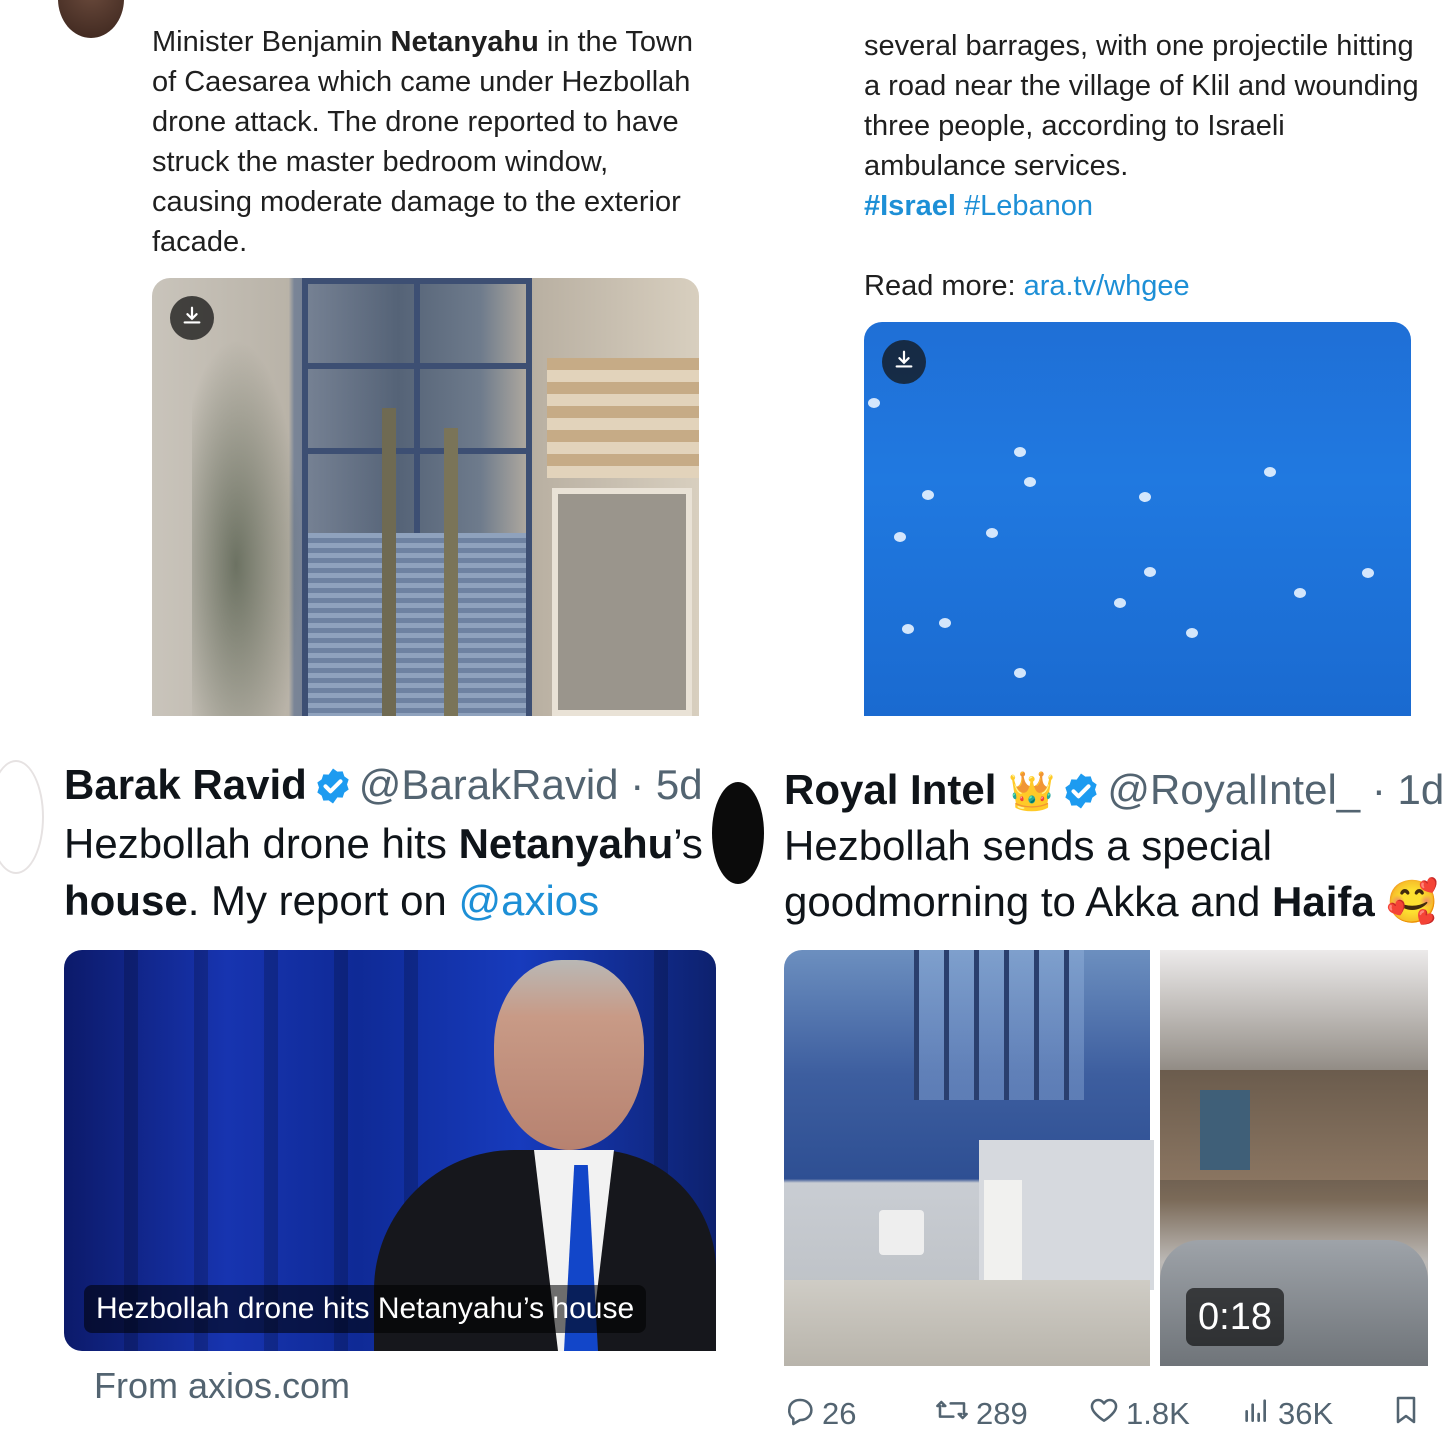 The width and height of the screenshot is (1456, 1456). What do you see at coordinates (528, 900) in the screenshot?
I see `mention-link: @axios` at bounding box center [528, 900].